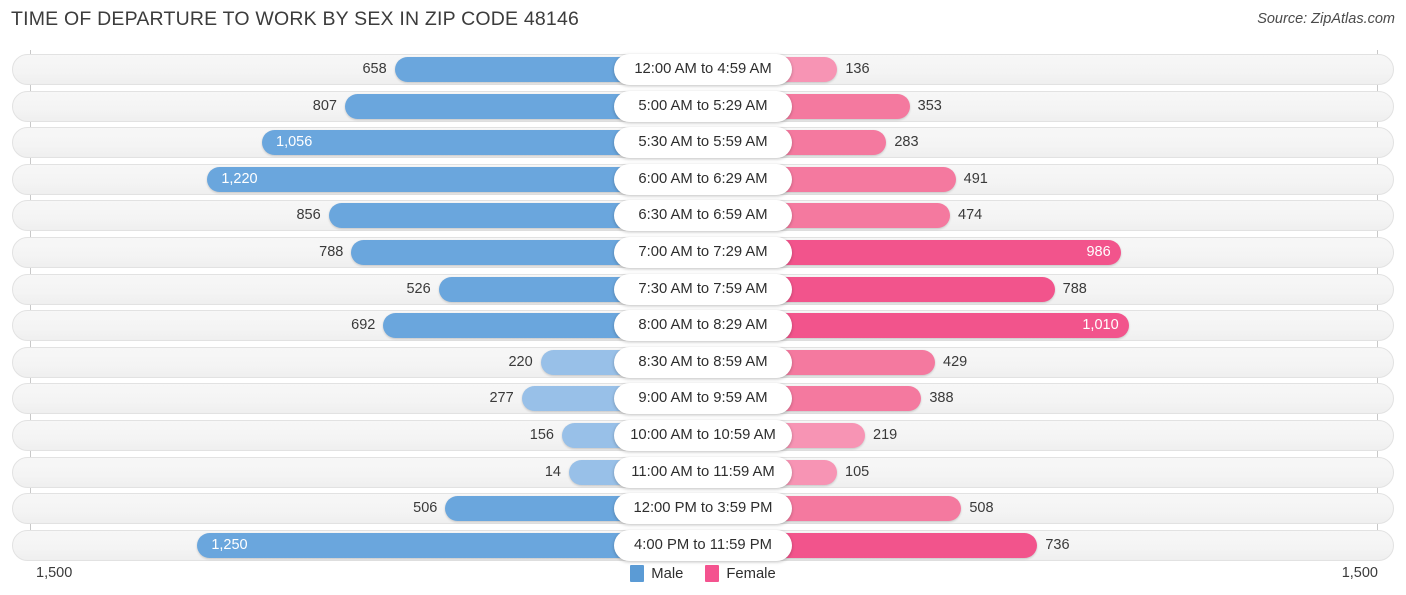 The height and width of the screenshot is (595, 1406). I want to click on category-label: 8:00 AM to 8:29 AM, so click(703, 326).